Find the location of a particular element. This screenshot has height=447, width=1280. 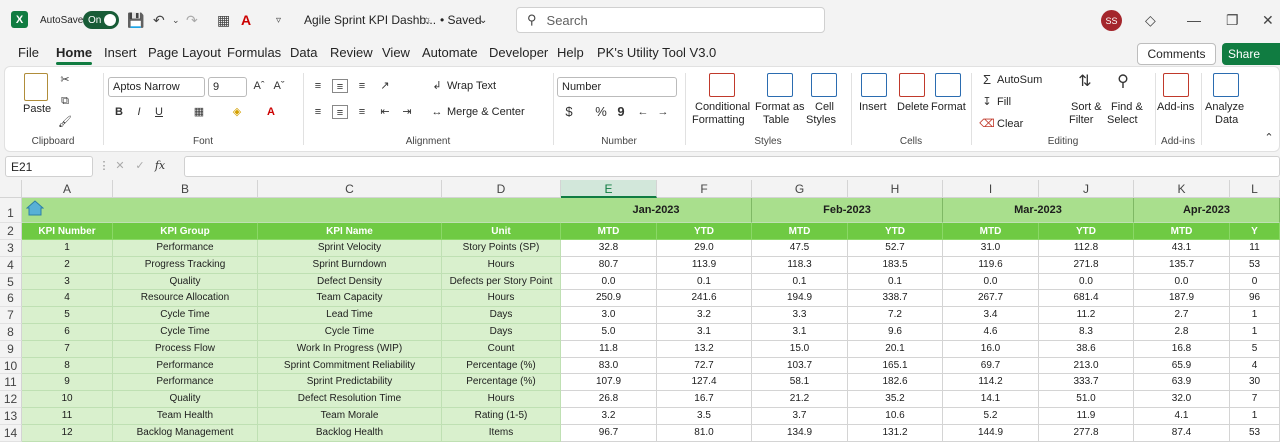

row-header-6: 6 is located at coordinates (11, 299).